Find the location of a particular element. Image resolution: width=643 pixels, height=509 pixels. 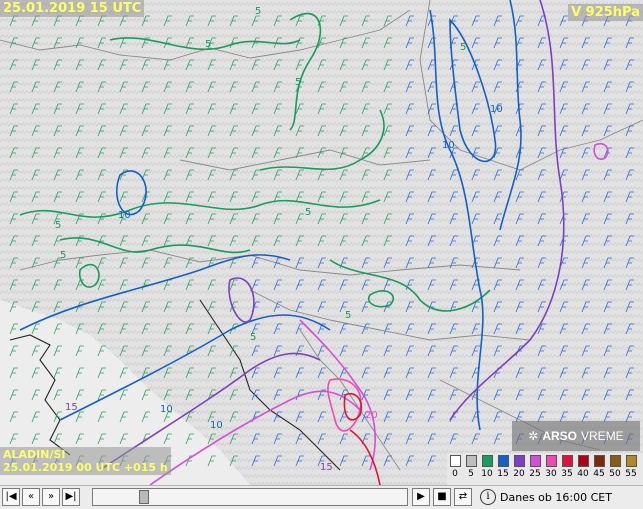

model-run: 25.01.2019 00 UTC +015 h is located at coordinates (85, 467).